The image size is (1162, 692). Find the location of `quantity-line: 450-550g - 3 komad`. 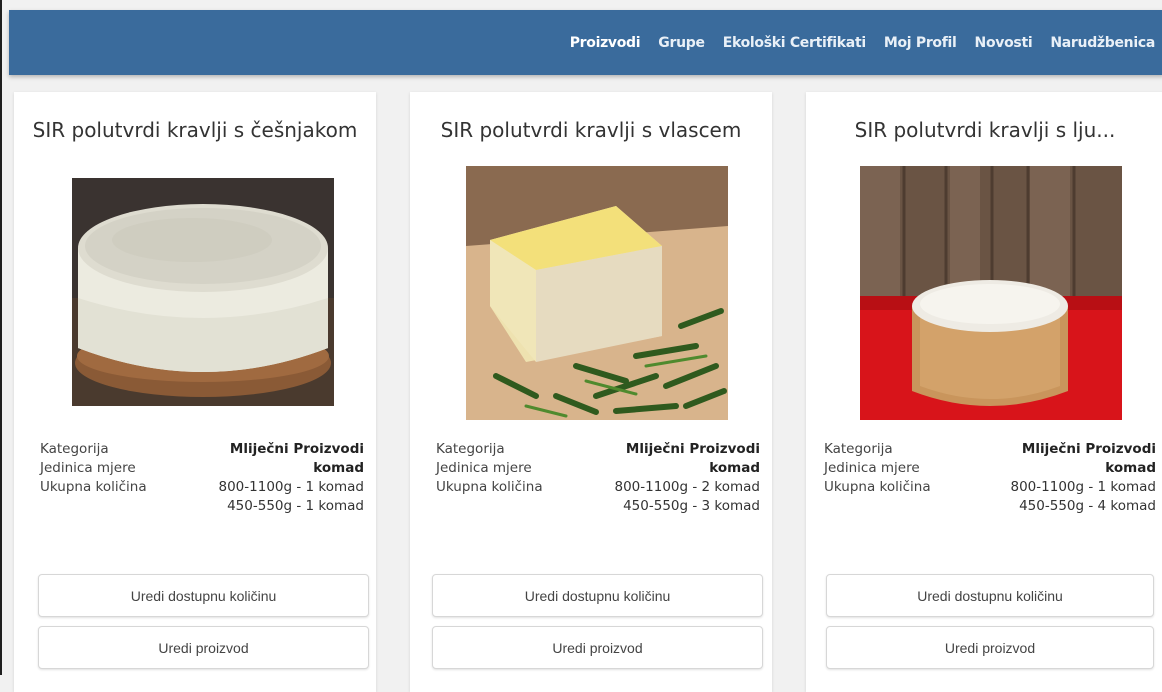

quantity-line: 450-550g - 3 komad is located at coordinates (691, 506).